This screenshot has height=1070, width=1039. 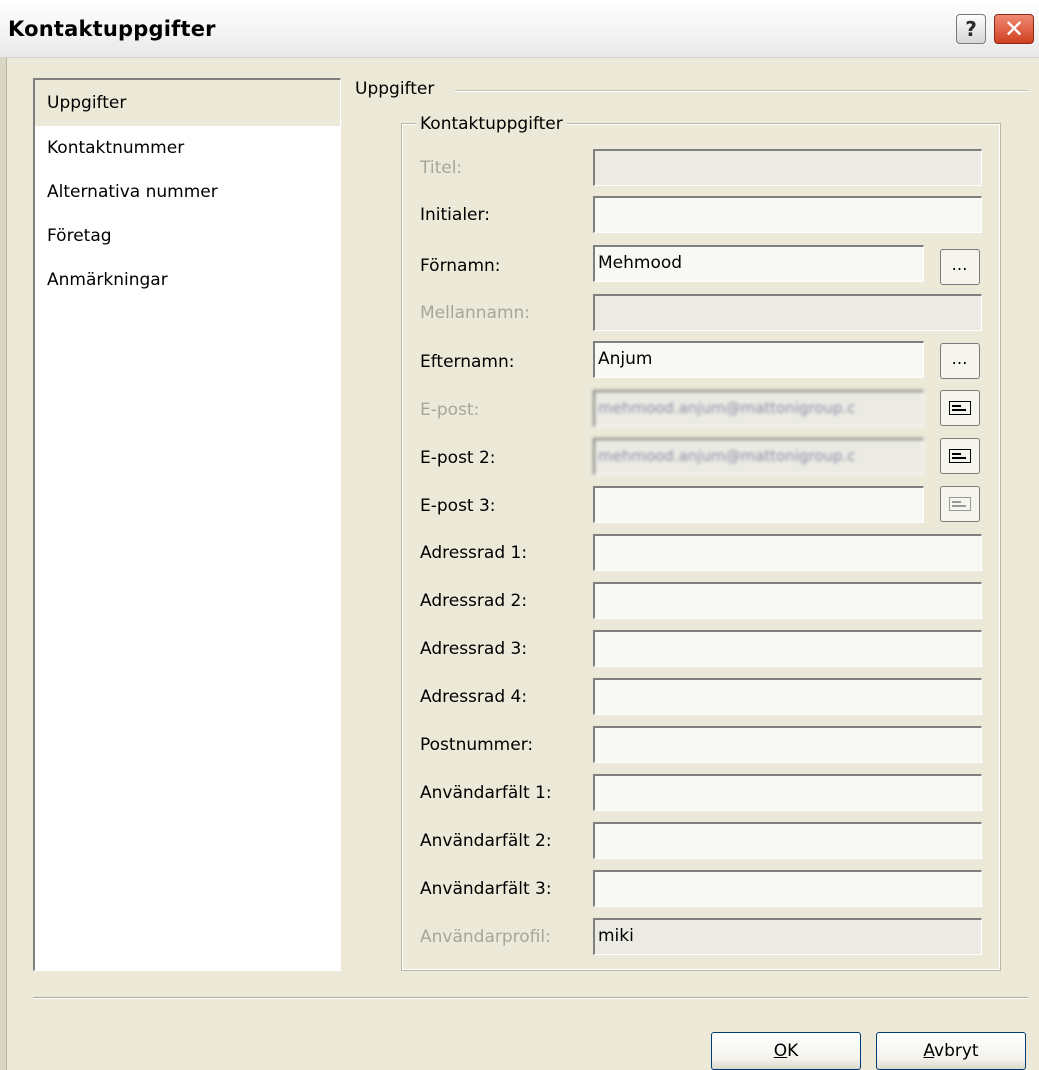 What do you see at coordinates (460, 266) in the screenshot?
I see `first-name-label: Förnamn:` at bounding box center [460, 266].